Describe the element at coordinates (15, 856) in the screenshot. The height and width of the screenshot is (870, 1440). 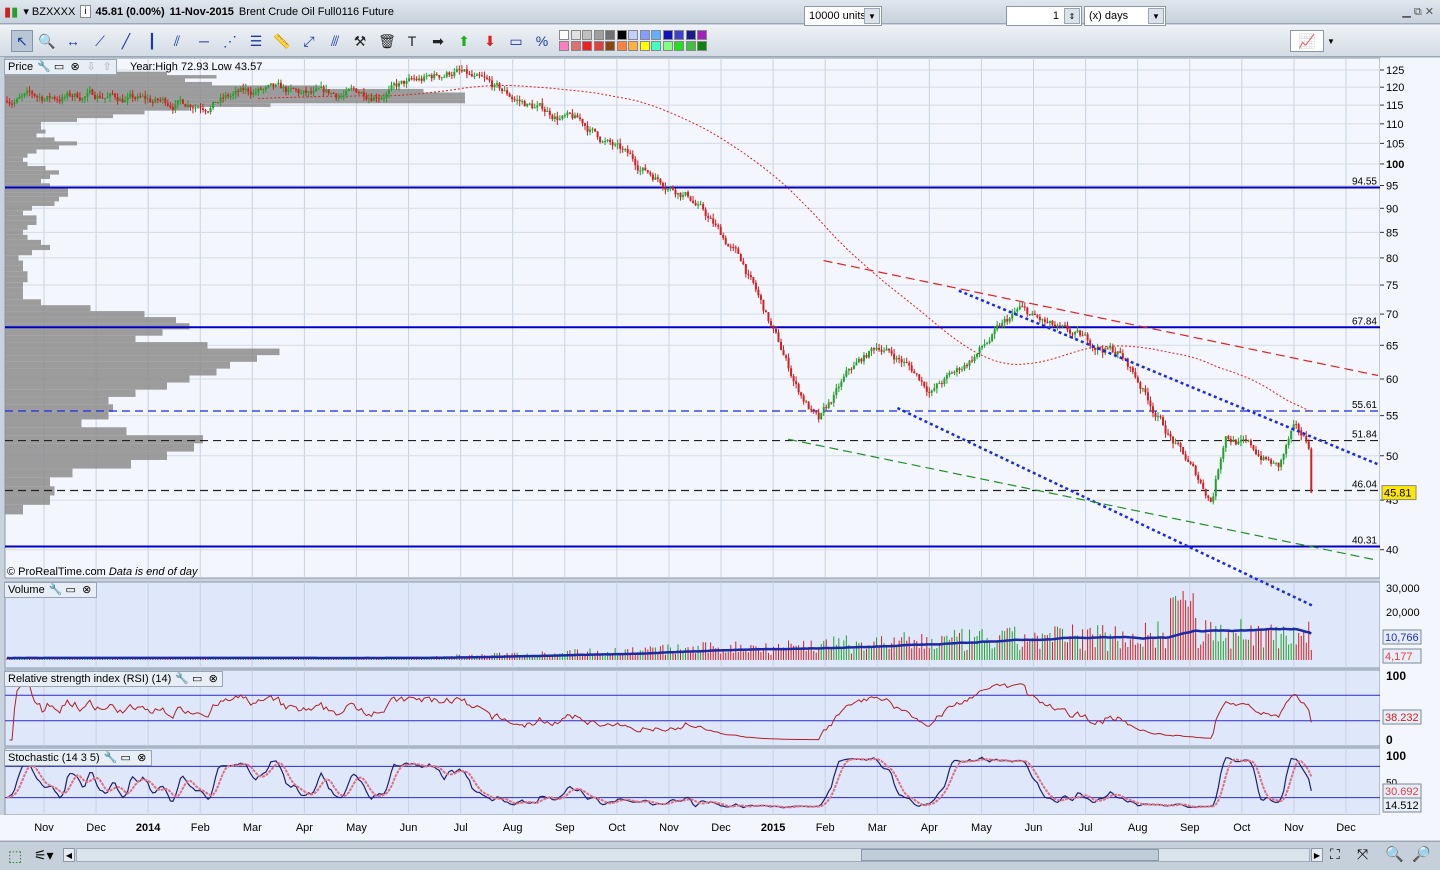
I see `chart-type-icon: ⬚` at that location.